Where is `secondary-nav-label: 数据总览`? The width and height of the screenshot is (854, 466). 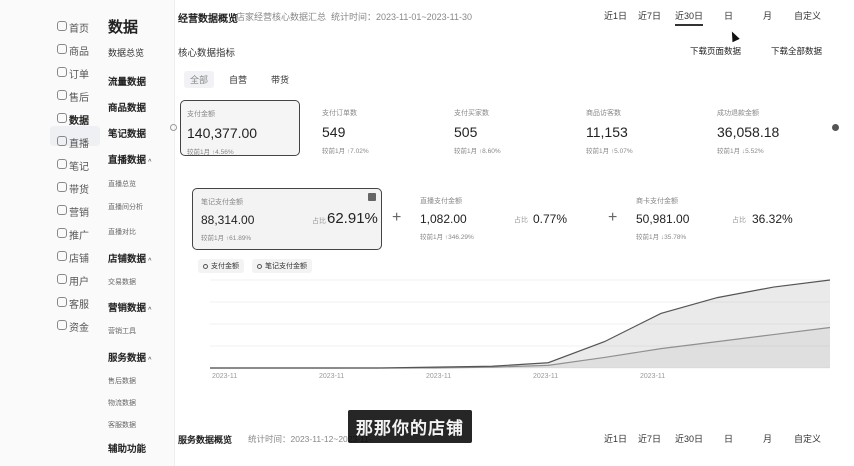
secondary-nav-label: 数据总览 is located at coordinates (126, 53).